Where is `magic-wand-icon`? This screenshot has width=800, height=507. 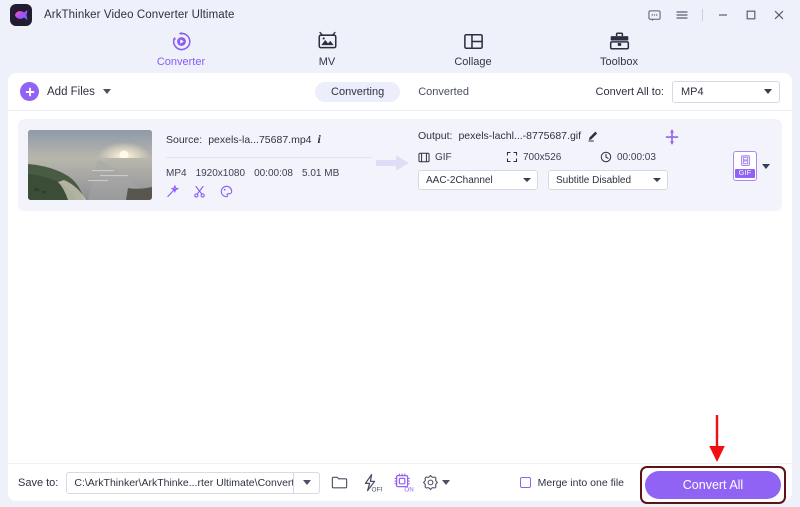 magic-wand-icon is located at coordinates (172, 191).